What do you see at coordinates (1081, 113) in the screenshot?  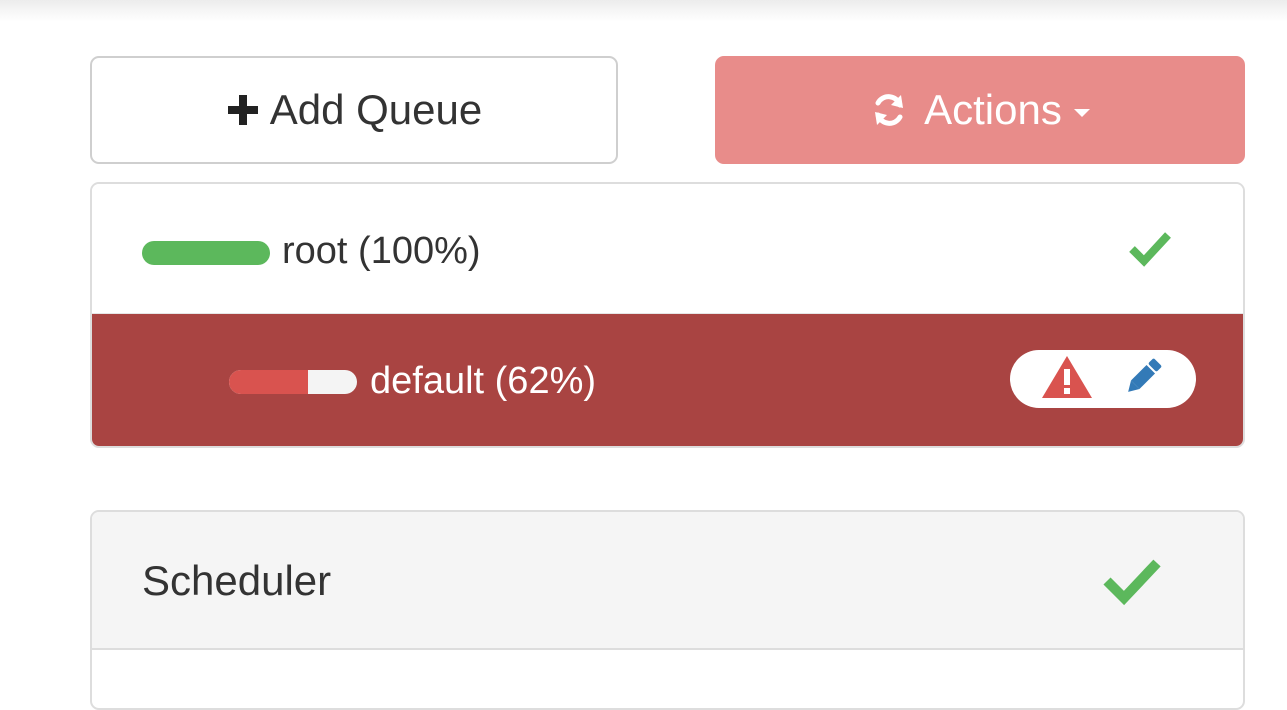 I see `caret-down-icon` at bounding box center [1081, 113].